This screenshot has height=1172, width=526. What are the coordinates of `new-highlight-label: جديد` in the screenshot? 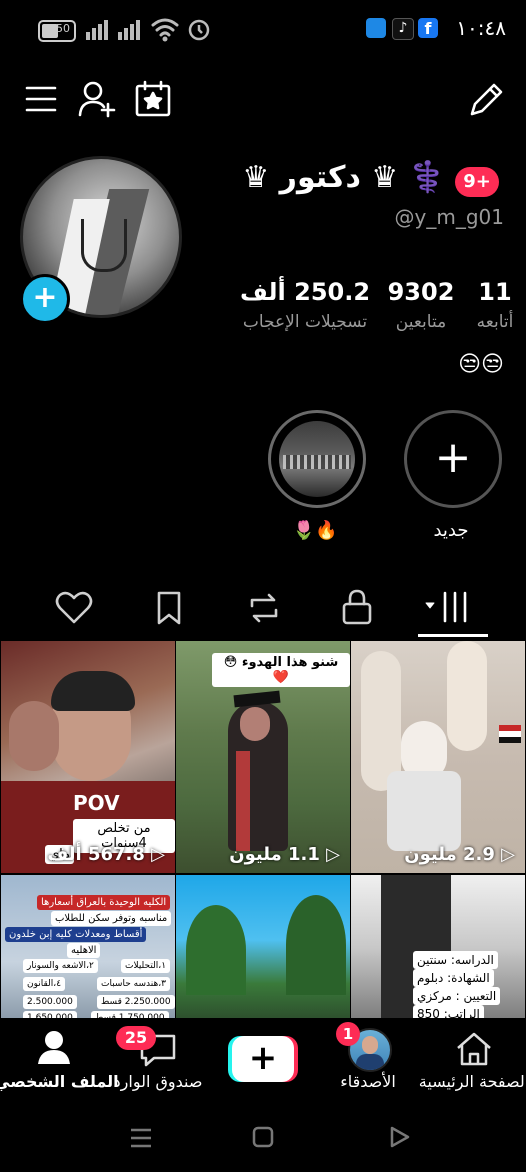 It's located at (451, 530).